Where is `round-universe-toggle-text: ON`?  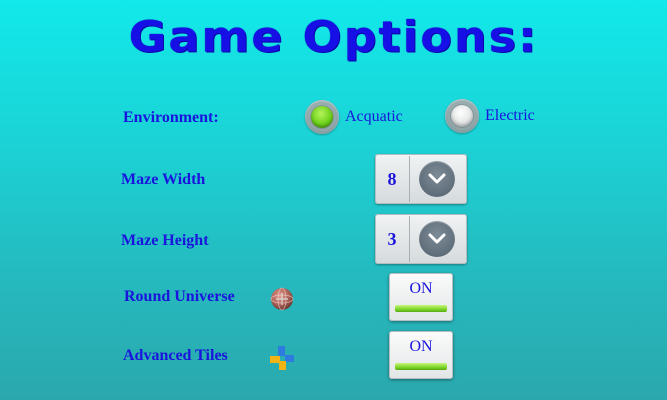
round-universe-toggle-text: ON is located at coordinates (421, 288).